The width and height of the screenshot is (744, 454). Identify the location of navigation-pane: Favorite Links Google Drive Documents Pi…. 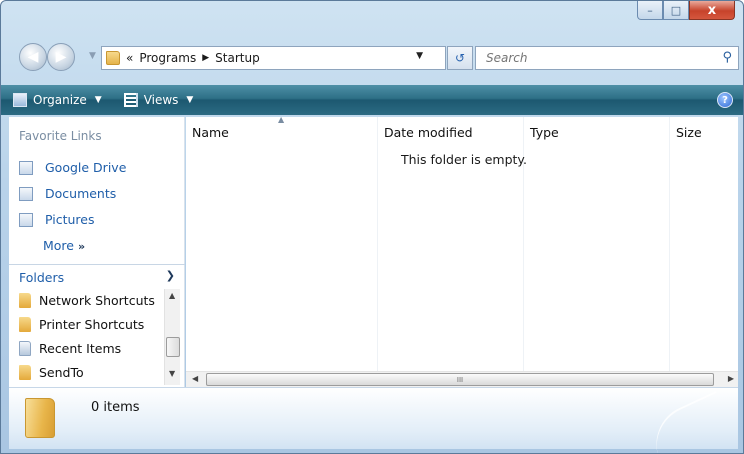
(97, 252).